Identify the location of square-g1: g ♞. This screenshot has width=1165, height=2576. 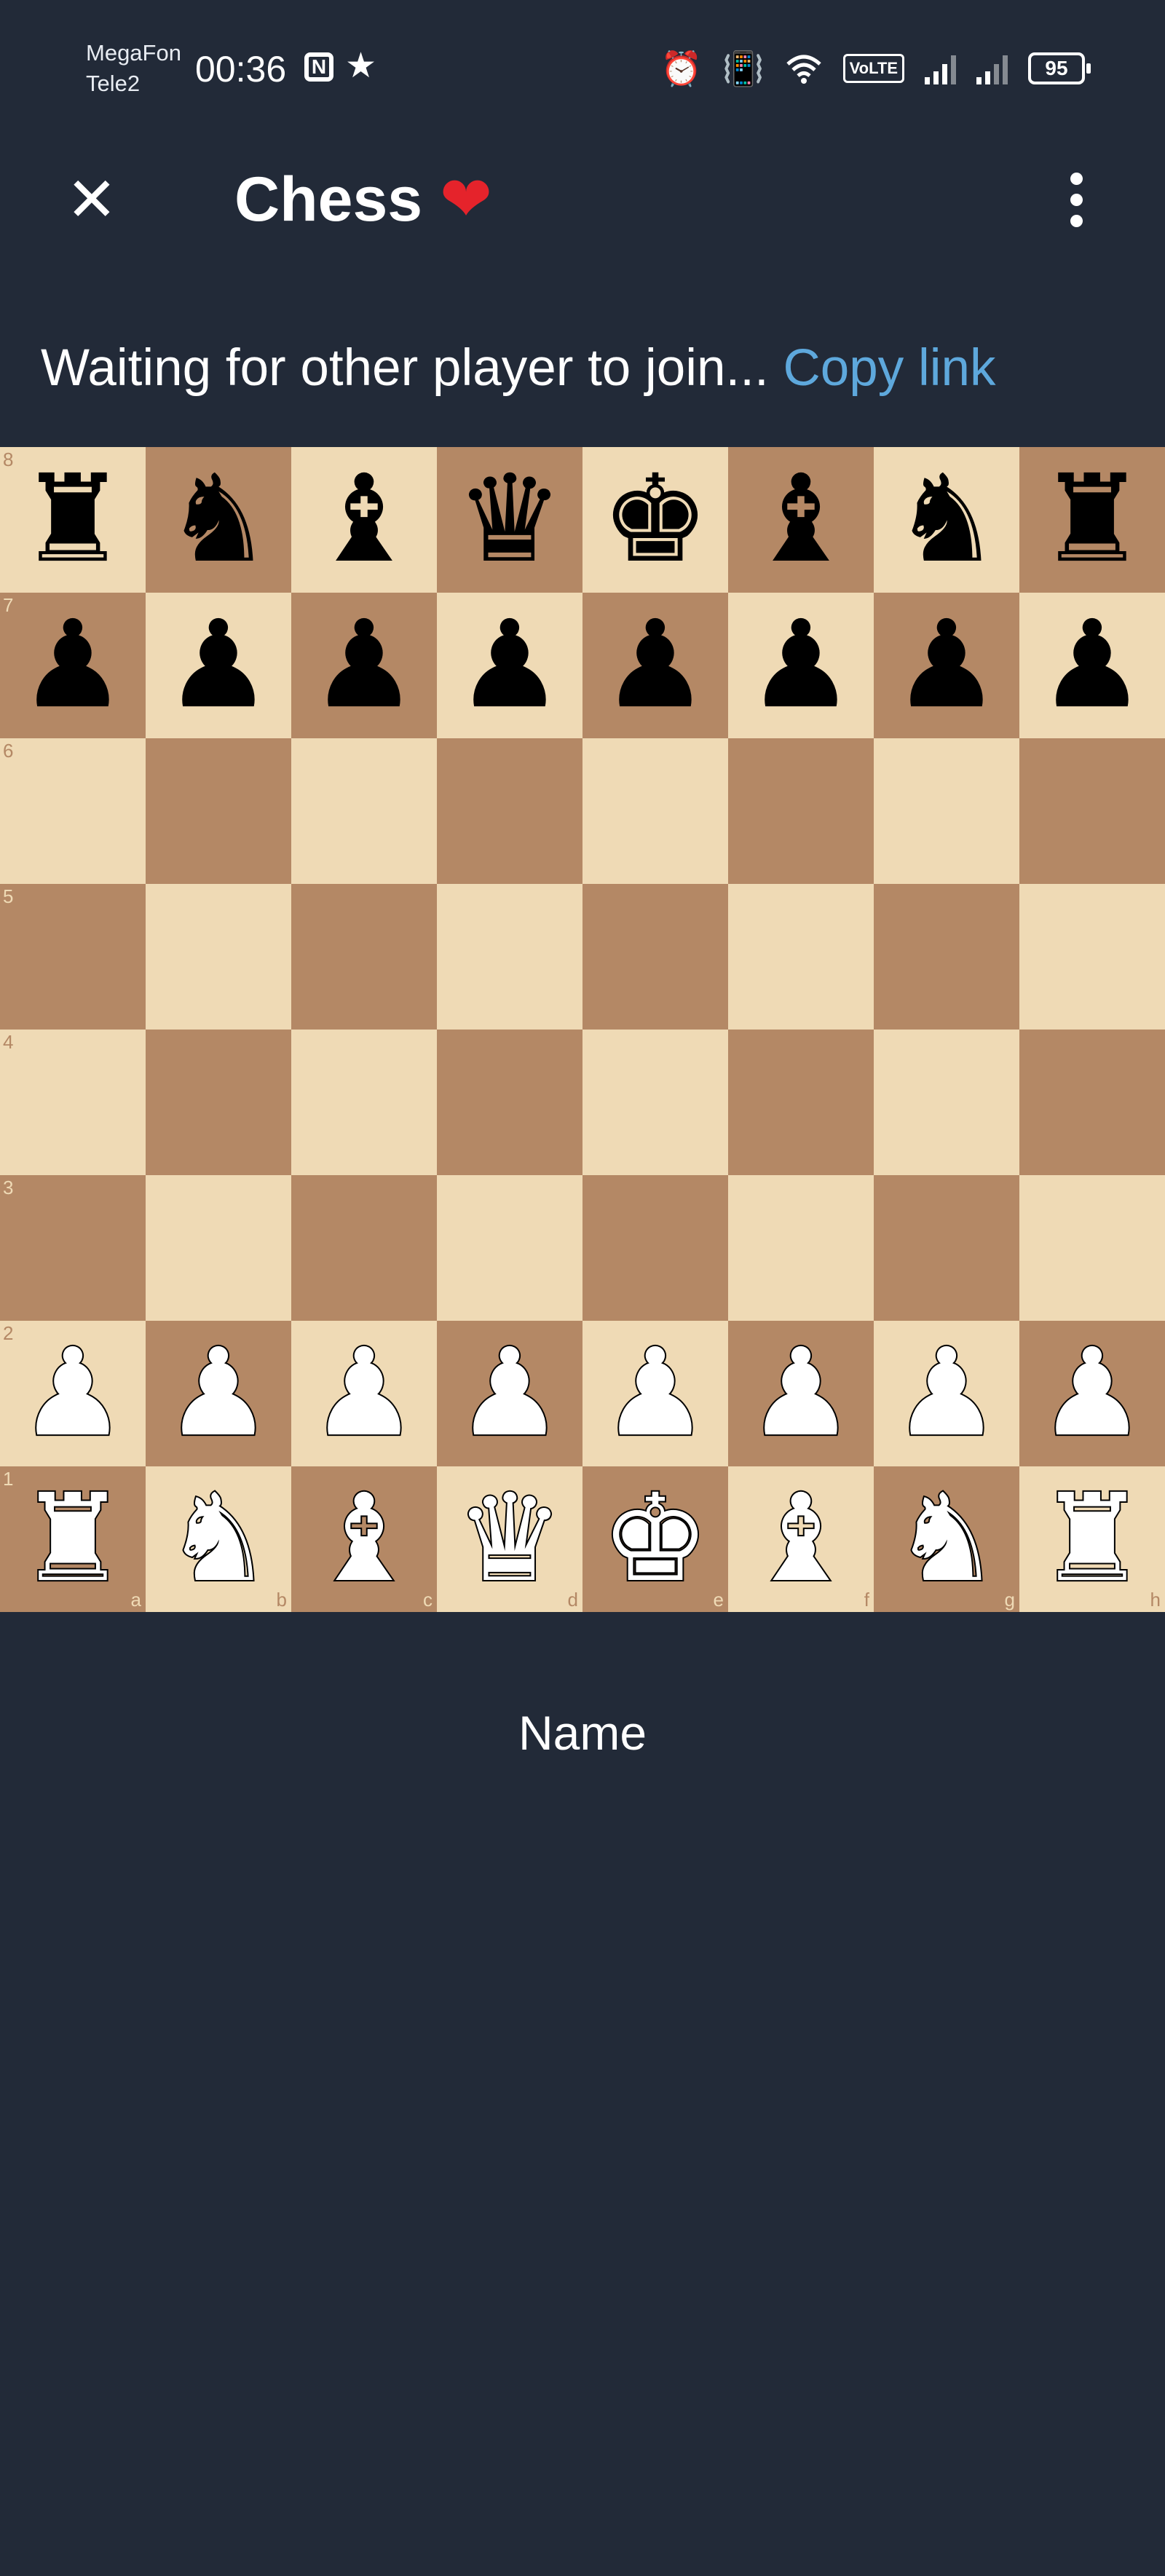
(947, 1539).